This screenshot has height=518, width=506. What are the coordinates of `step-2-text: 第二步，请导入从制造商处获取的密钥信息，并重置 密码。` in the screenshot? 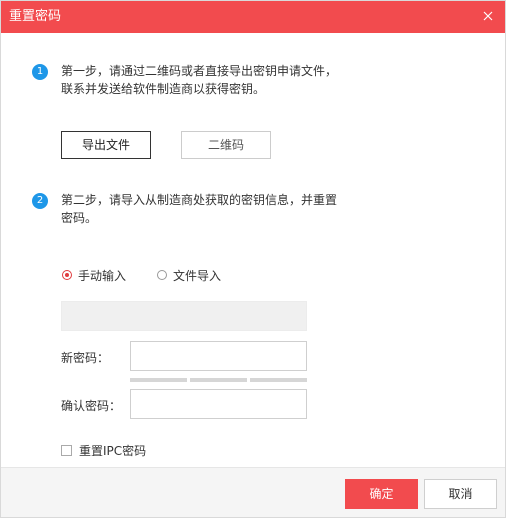 It's located at (211, 209).